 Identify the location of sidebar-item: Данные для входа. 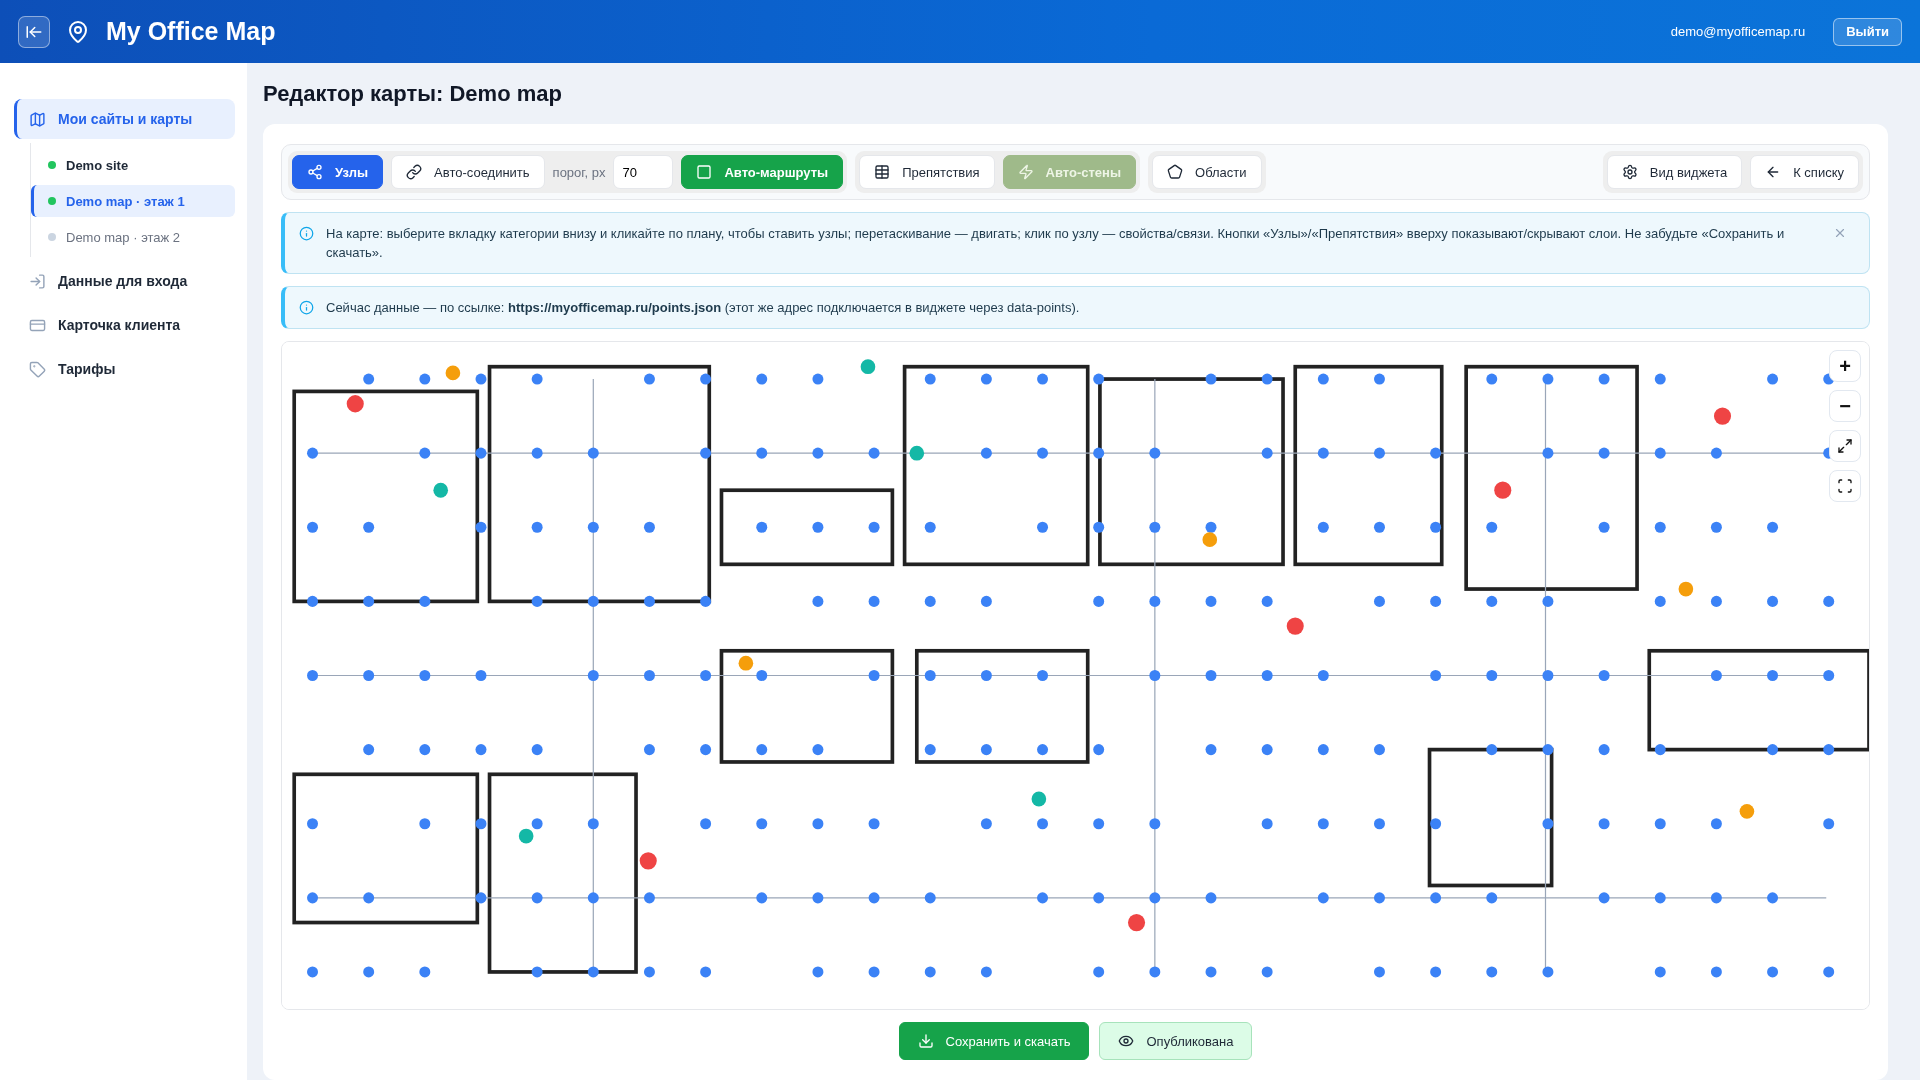
(124, 281).